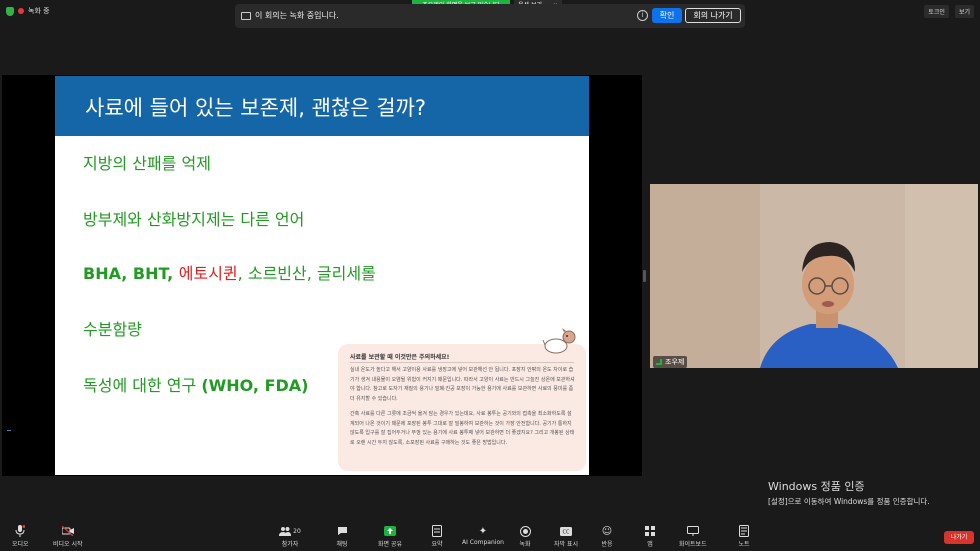 The width and height of the screenshot is (980, 551). I want to click on summary-label: 요약, so click(437, 544).